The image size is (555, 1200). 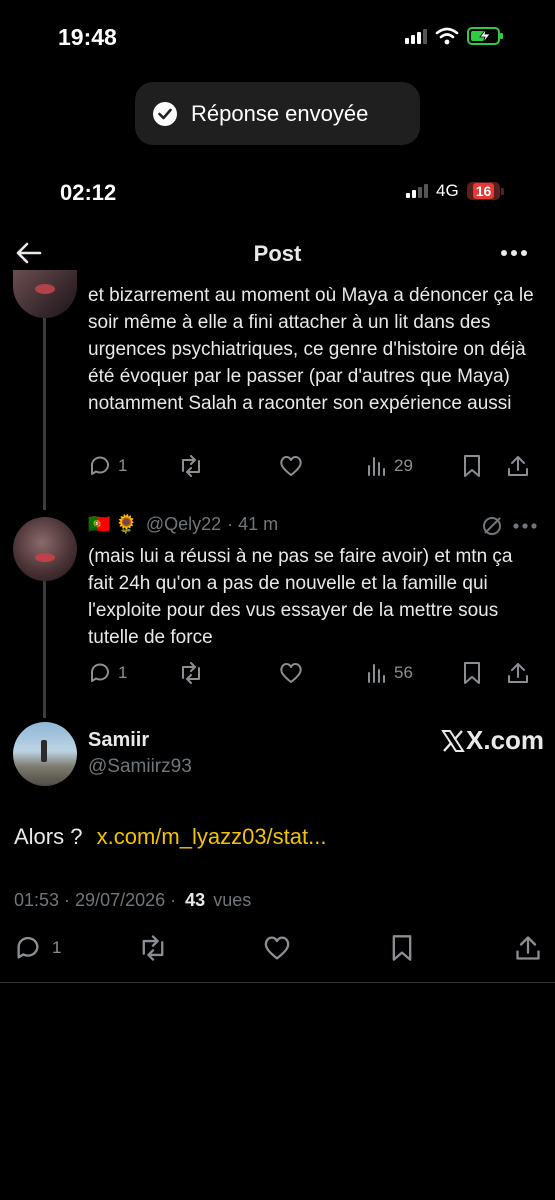 I want to click on user-handle: @Qely22, so click(x=183, y=524).